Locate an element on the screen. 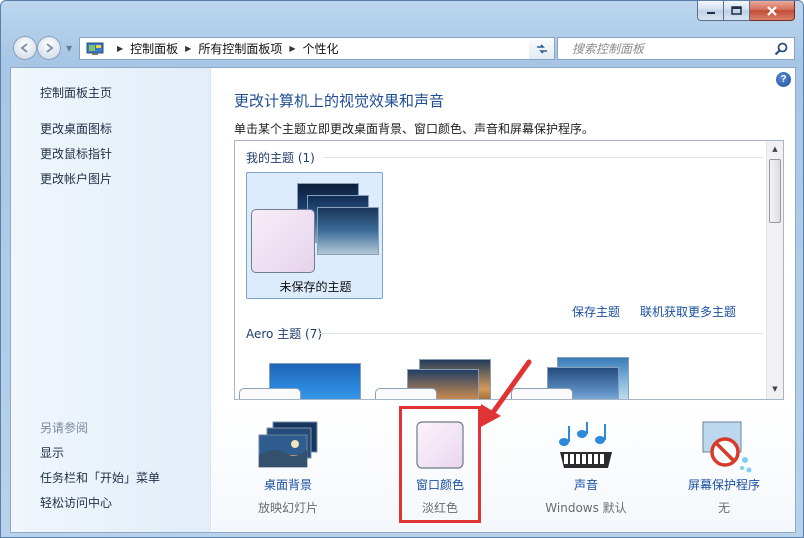  refresh-button is located at coordinates (542, 48).